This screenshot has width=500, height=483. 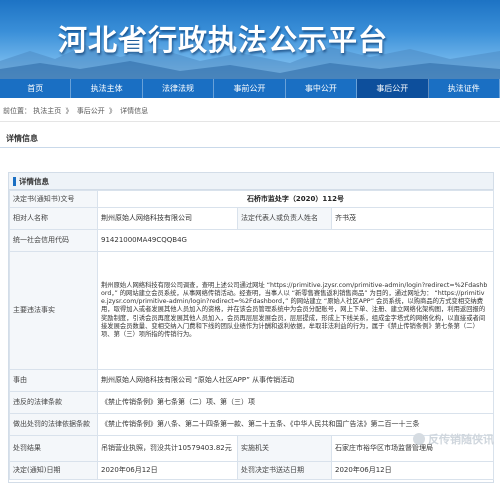 What do you see at coordinates (251, 181) in the screenshot?
I see `panel-header: 详情信息` at bounding box center [251, 181].